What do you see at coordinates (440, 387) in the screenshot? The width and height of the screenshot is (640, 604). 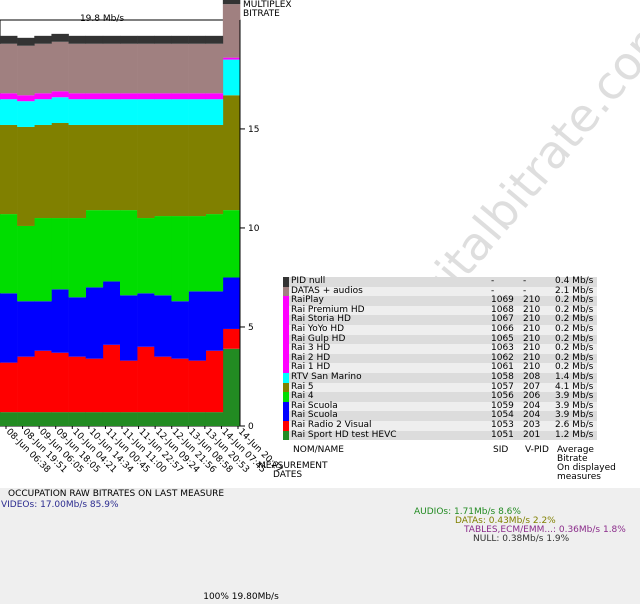 I see `legend-row: Rai 5 1057 207 4.1 Mb/s` at bounding box center [440, 387].